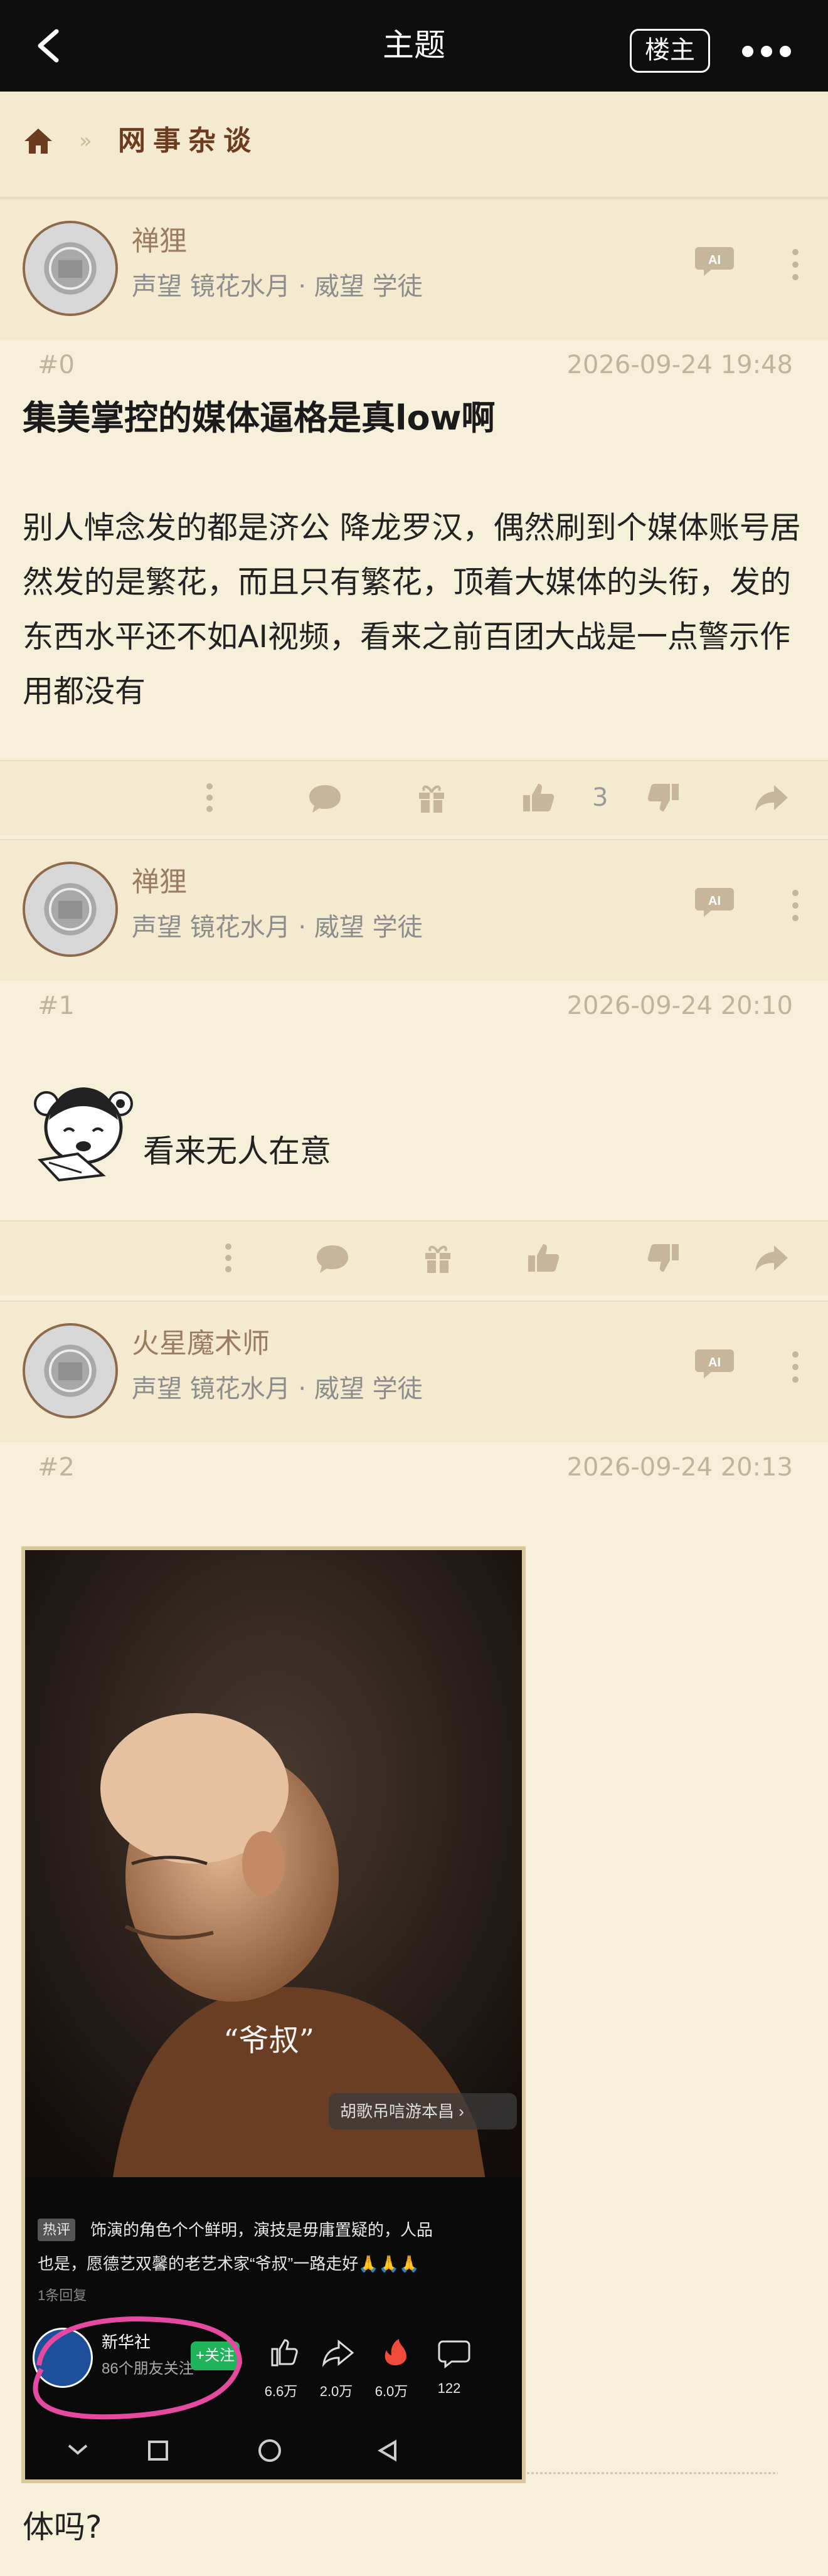  I want to click on chevron-left-icon, so click(48, 46).